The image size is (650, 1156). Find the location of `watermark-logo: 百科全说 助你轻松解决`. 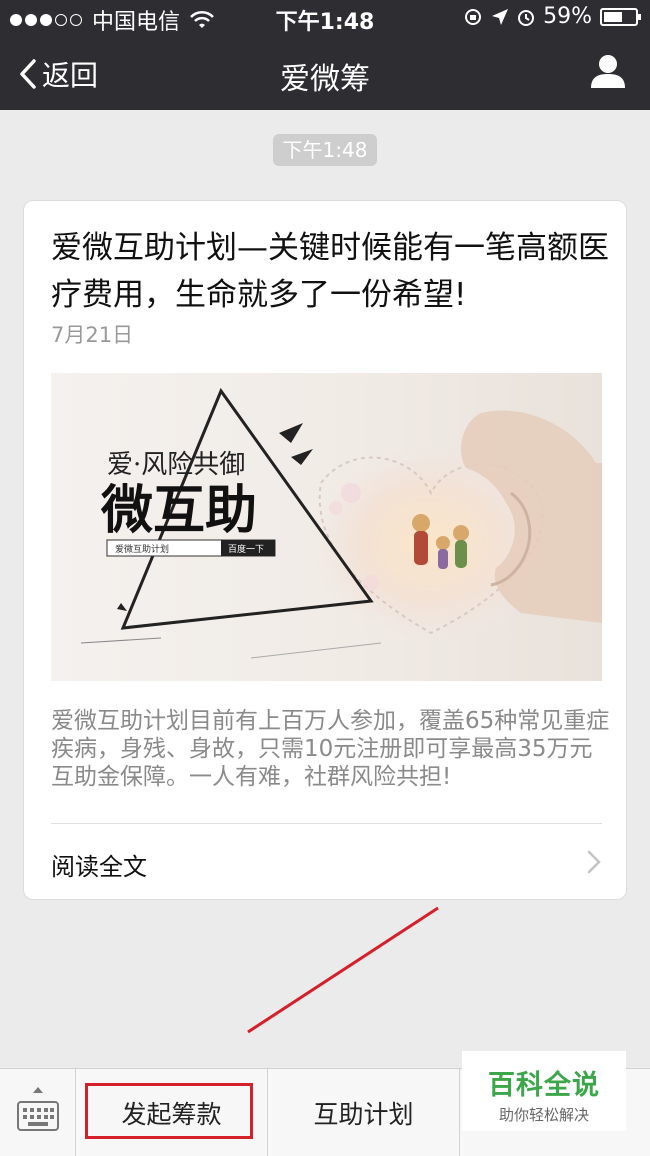

watermark-logo: 百科全说 助你轻松解决 is located at coordinates (544, 1091).